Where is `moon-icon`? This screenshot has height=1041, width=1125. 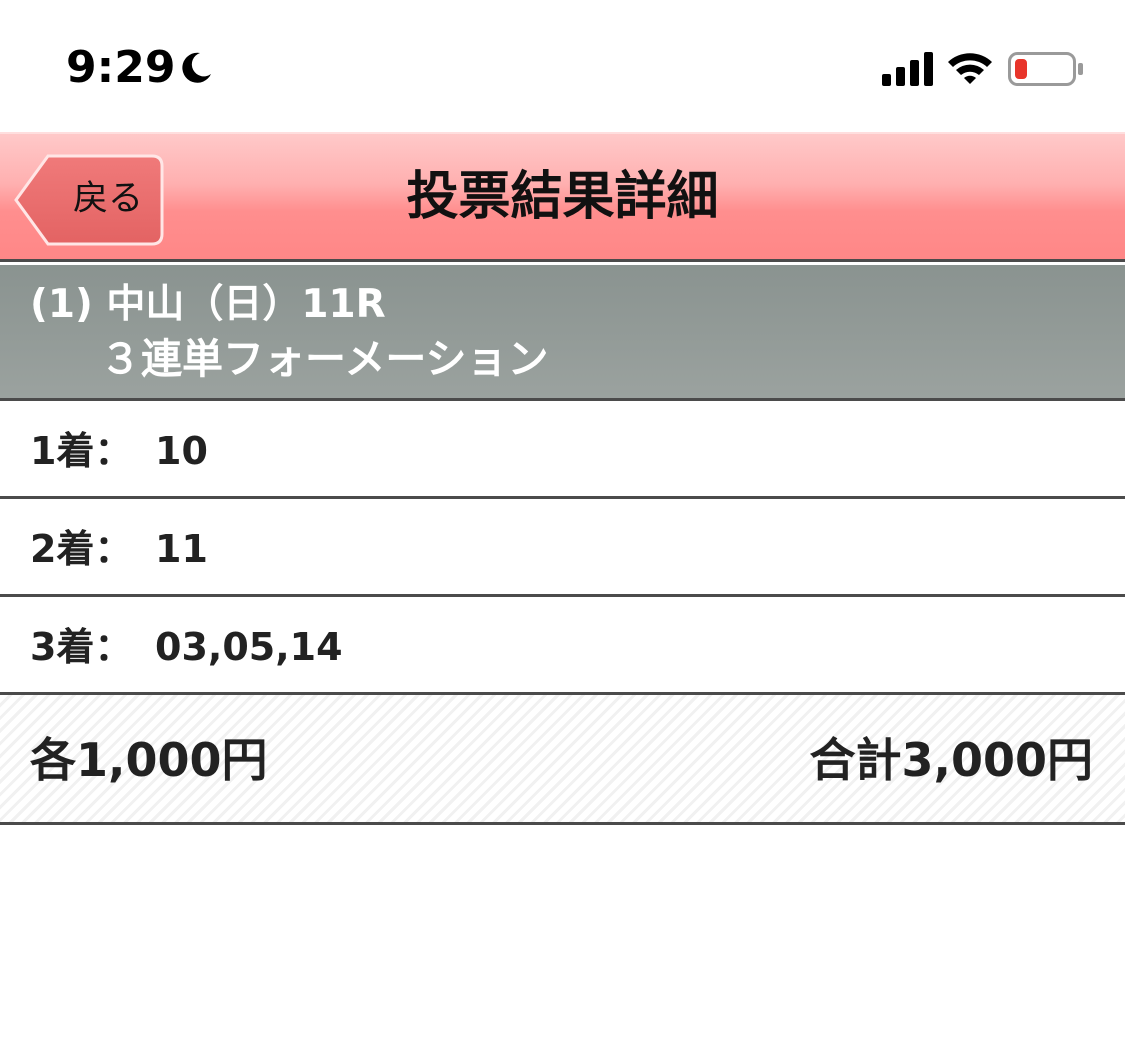
moon-icon is located at coordinates (196, 67).